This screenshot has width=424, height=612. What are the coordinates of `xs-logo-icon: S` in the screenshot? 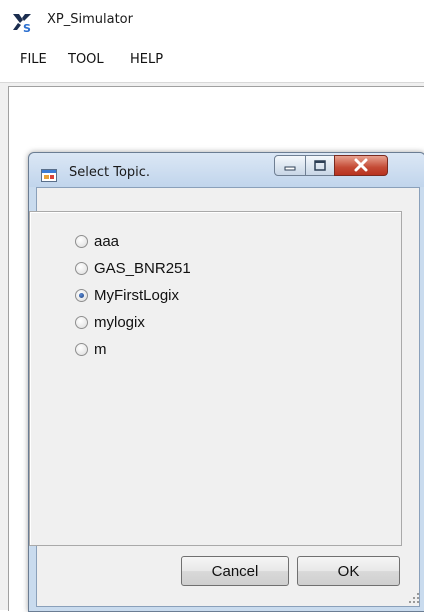 It's located at (22, 23).